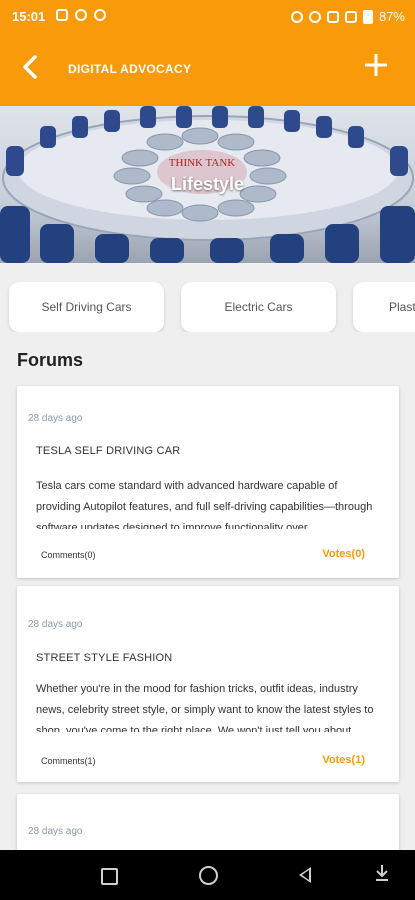 This screenshot has height=900, width=415. I want to click on image-icon, so click(62, 15).